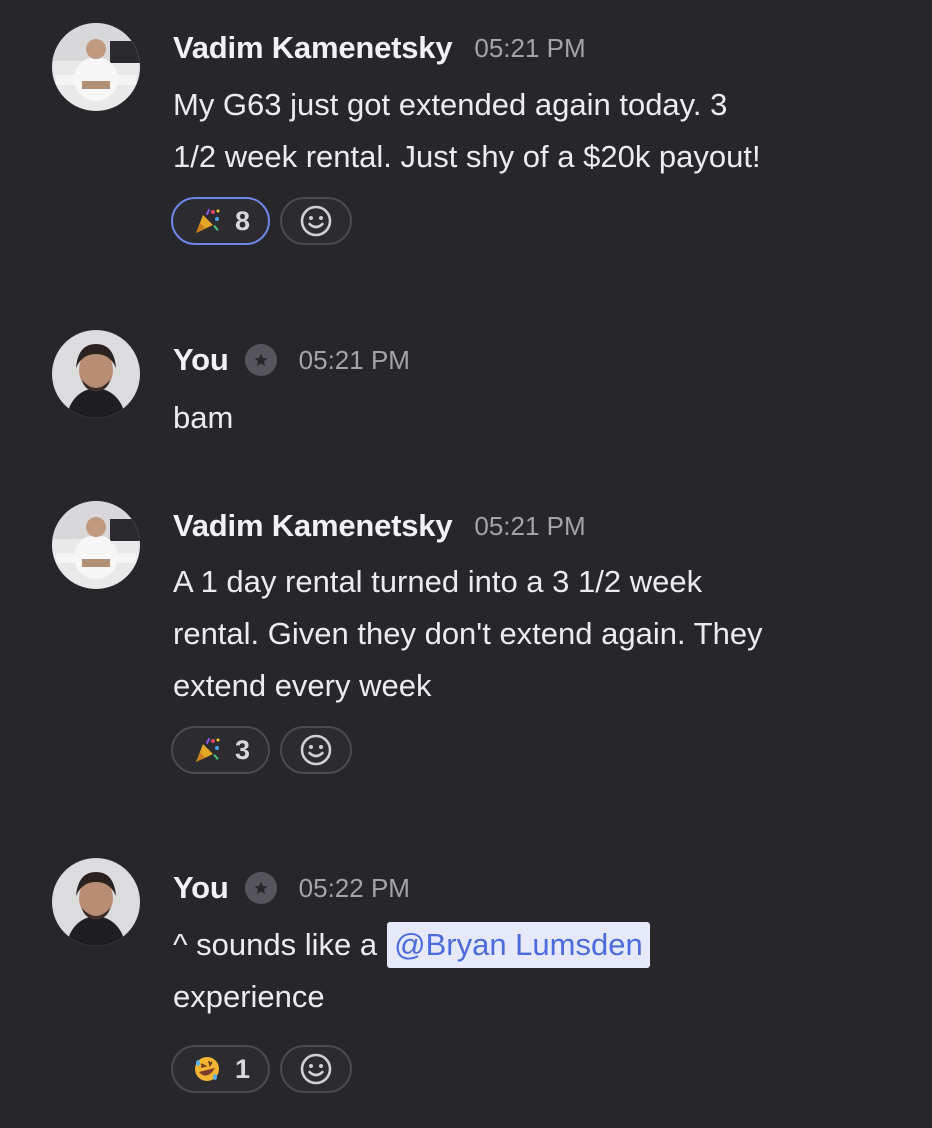 The height and width of the screenshot is (1128, 932). What do you see at coordinates (275, 944) in the screenshot?
I see `message-text: ^ sounds like a` at bounding box center [275, 944].